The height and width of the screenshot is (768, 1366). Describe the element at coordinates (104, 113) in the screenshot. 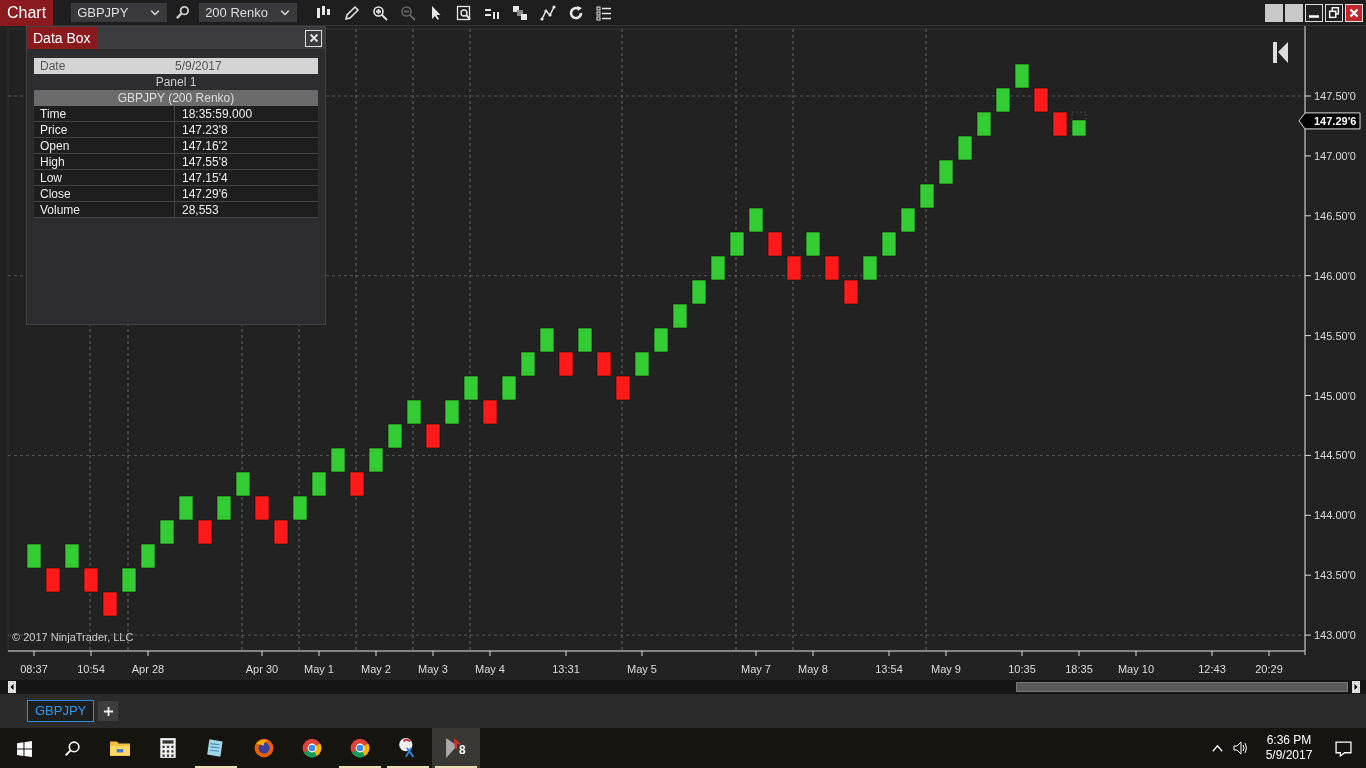

I see `field-label: Time` at that location.